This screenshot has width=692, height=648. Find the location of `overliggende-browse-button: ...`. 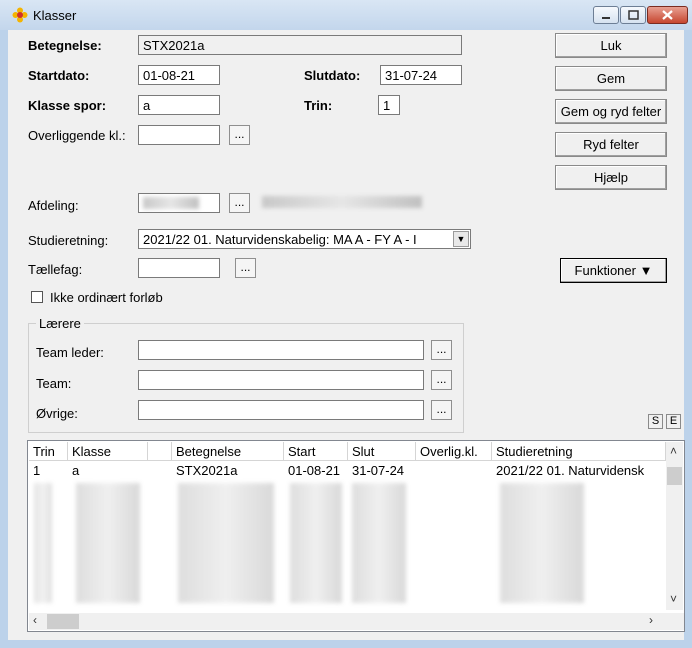

overliggende-browse-button: ... is located at coordinates (239, 135).